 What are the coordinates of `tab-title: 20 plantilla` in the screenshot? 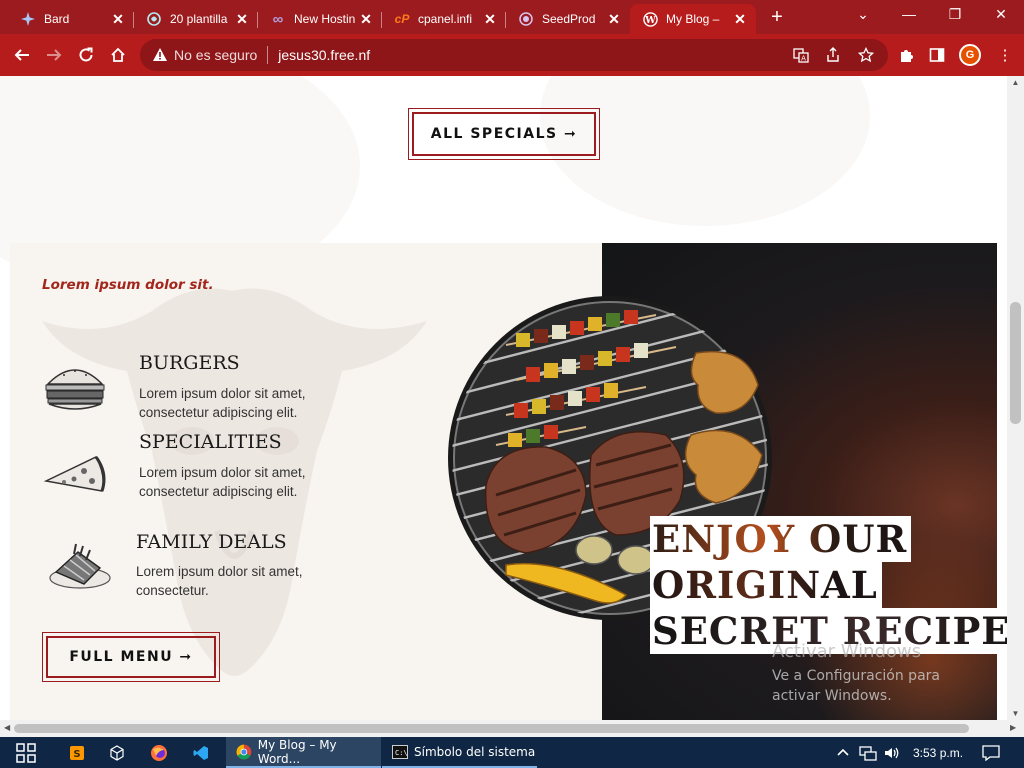 It's located at (199, 19).